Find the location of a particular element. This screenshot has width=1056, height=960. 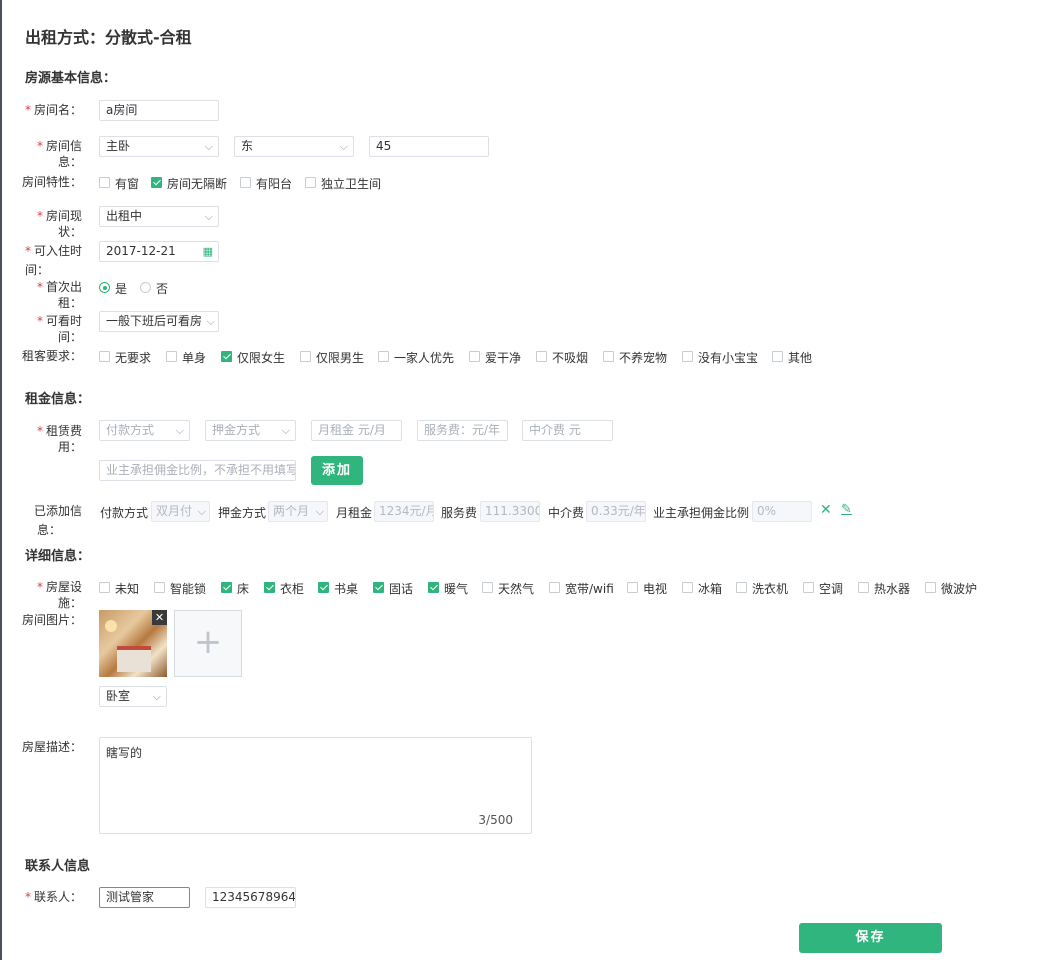

facility-checkbox-9: 电视 is located at coordinates (647, 588).